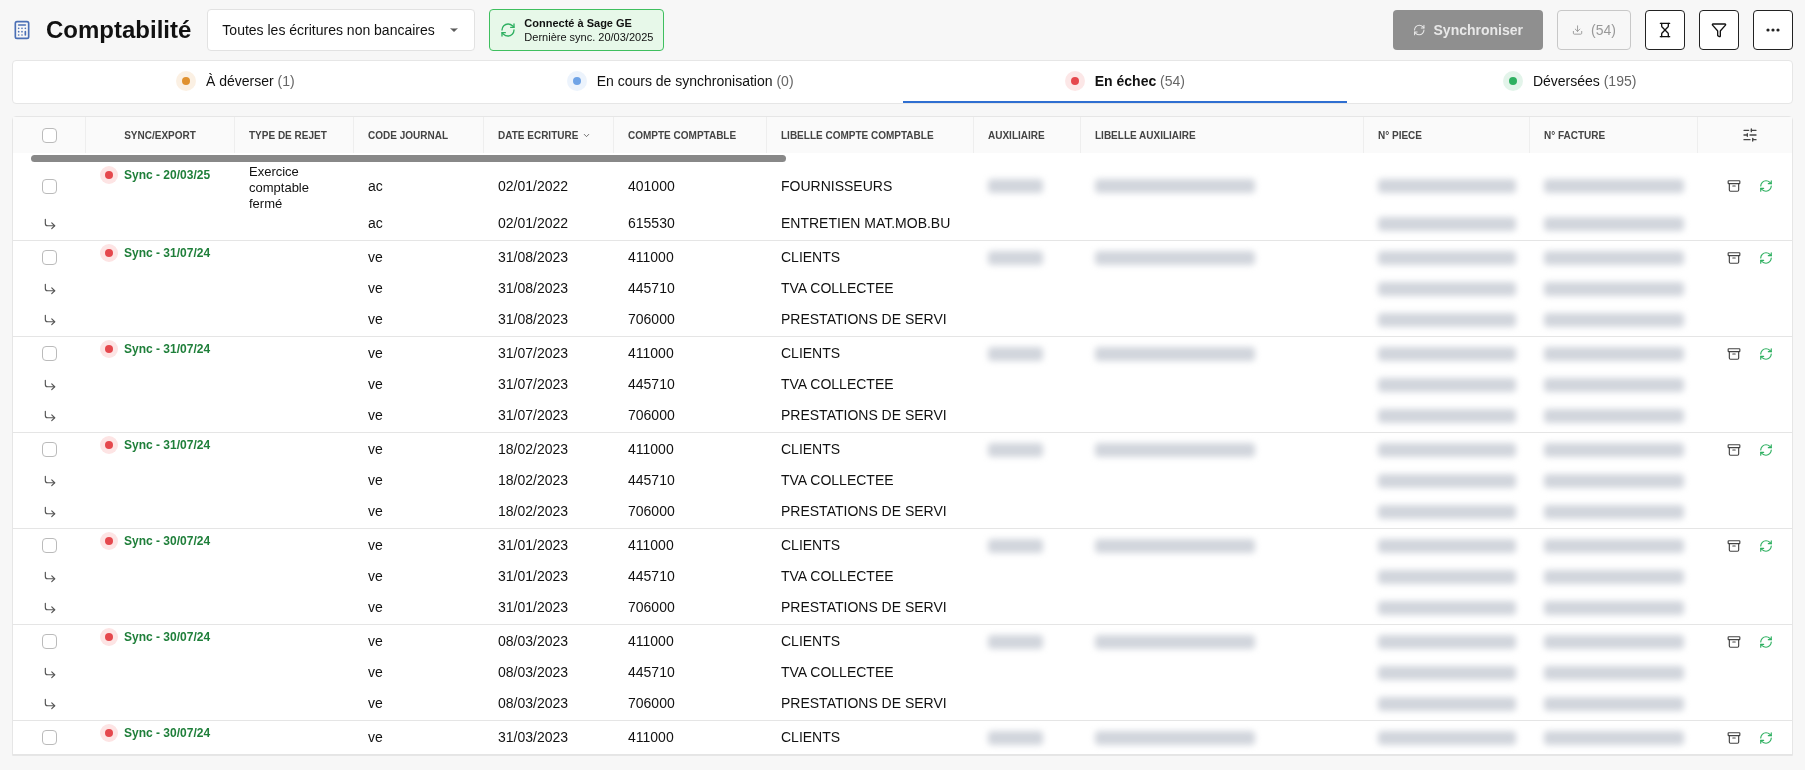 This screenshot has width=1805, height=770. Describe the element at coordinates (533, 480) in the screenshot. I see `entry-date: 18/02/2023` at that location.